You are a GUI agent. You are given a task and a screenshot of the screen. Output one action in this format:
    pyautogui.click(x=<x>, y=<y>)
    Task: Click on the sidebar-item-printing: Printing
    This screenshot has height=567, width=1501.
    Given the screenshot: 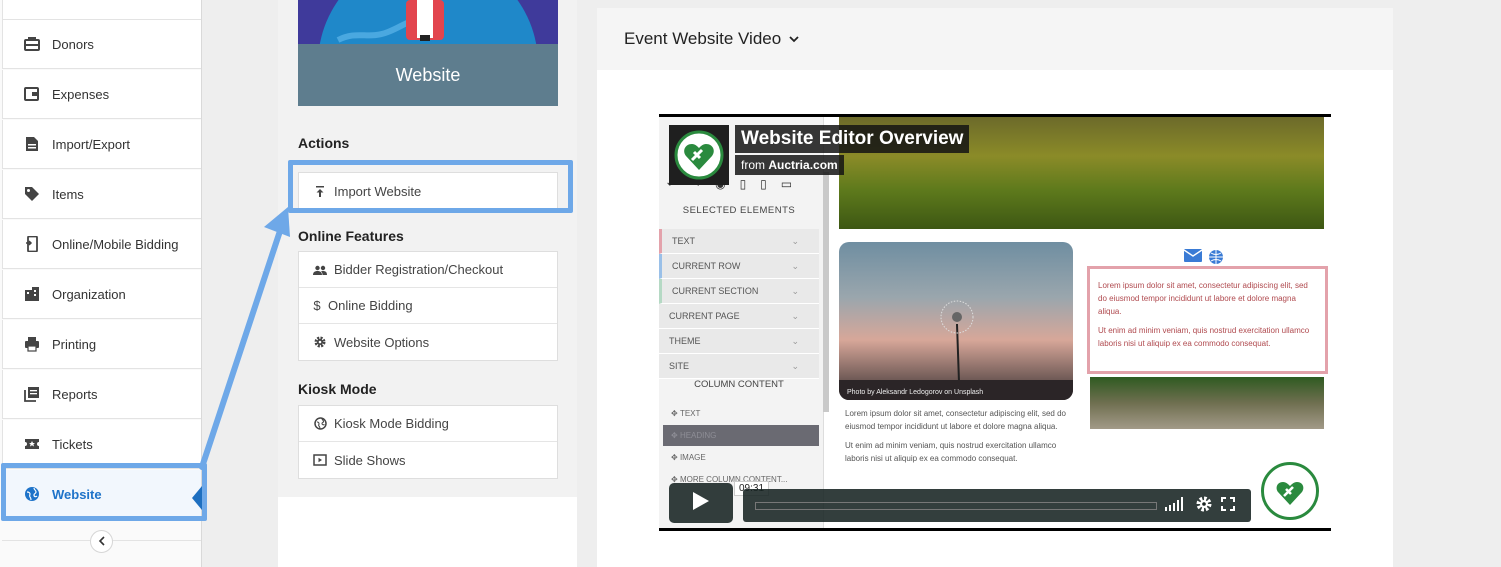 What is the action you would take?
    pyautogui.click(x=101, y=344)
    